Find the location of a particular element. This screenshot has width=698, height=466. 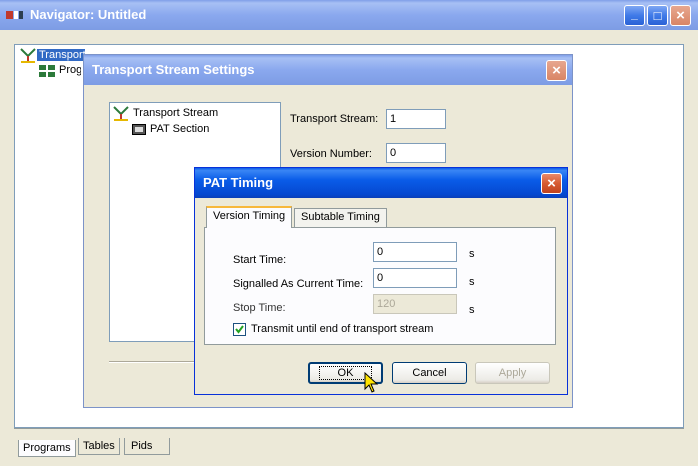

stop-time-input: 120 is located at coordinates (415, 304).